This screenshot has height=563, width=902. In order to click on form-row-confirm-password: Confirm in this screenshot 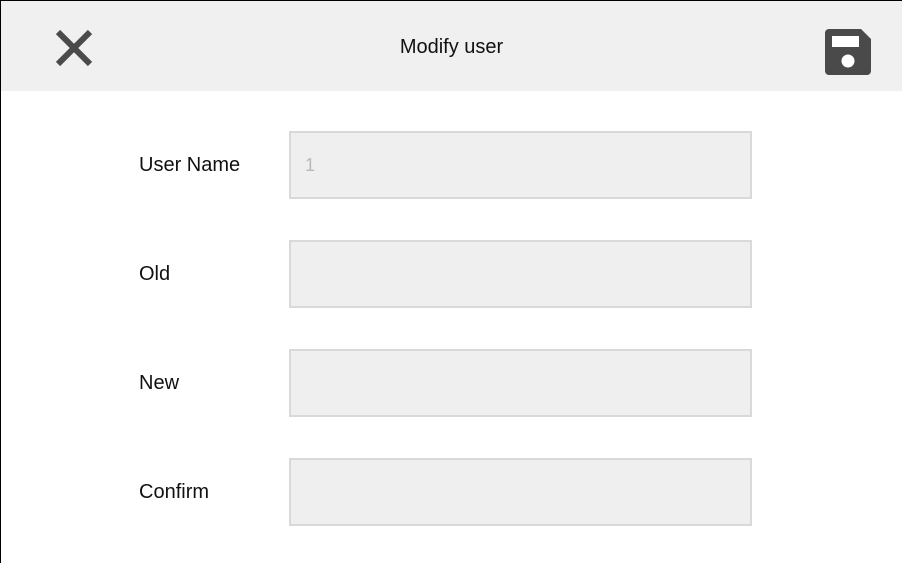, I will do `click(451, 493)`.